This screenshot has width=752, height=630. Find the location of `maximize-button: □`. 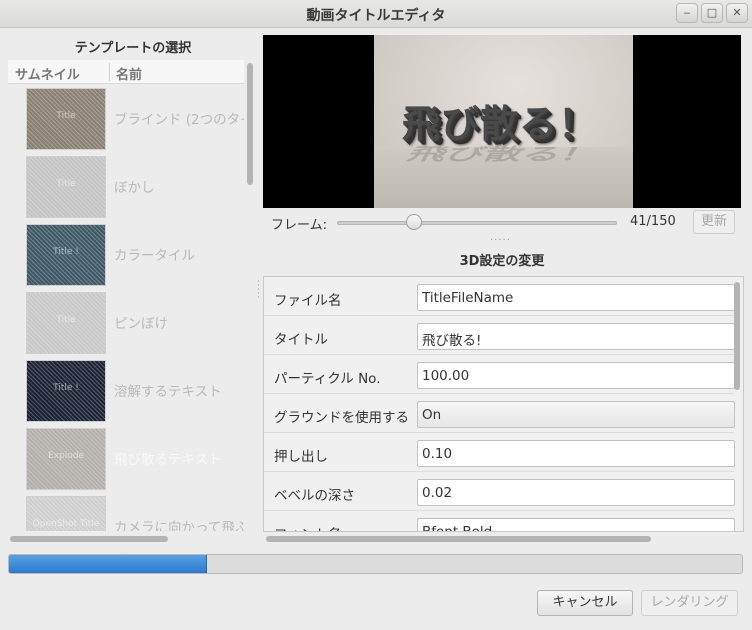

maximize-button: □ is located at coordinates (712, 13).